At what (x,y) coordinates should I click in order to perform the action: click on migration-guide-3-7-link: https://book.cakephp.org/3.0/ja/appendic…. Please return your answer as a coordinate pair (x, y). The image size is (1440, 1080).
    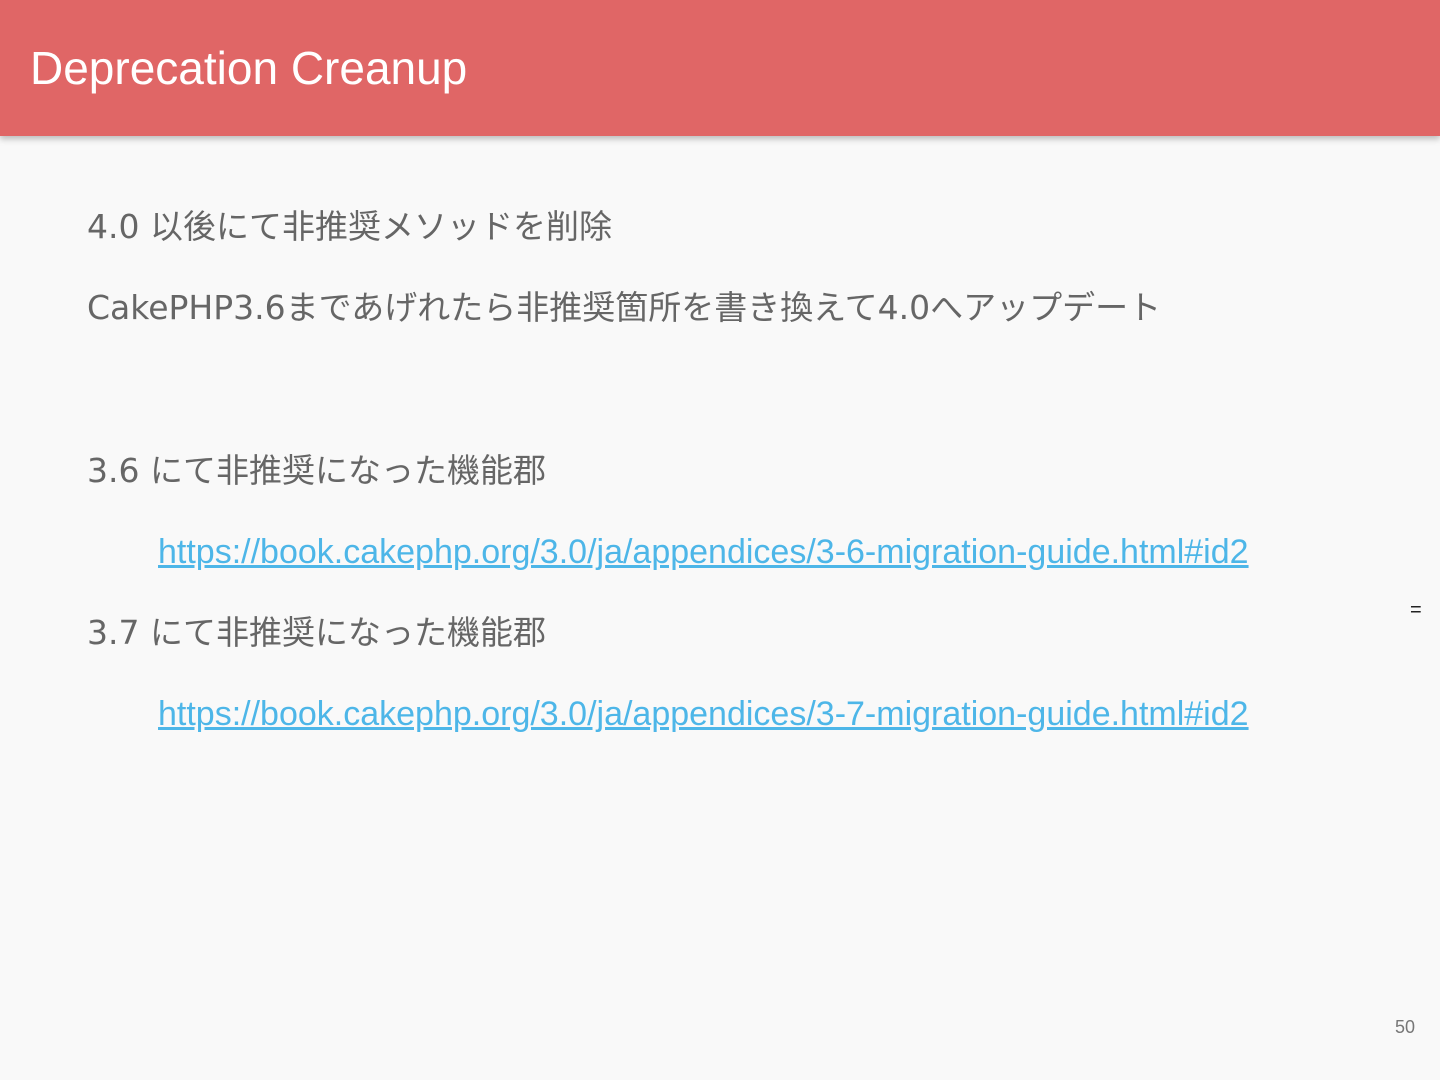
    Looking at the image, I should click on (703, 714).